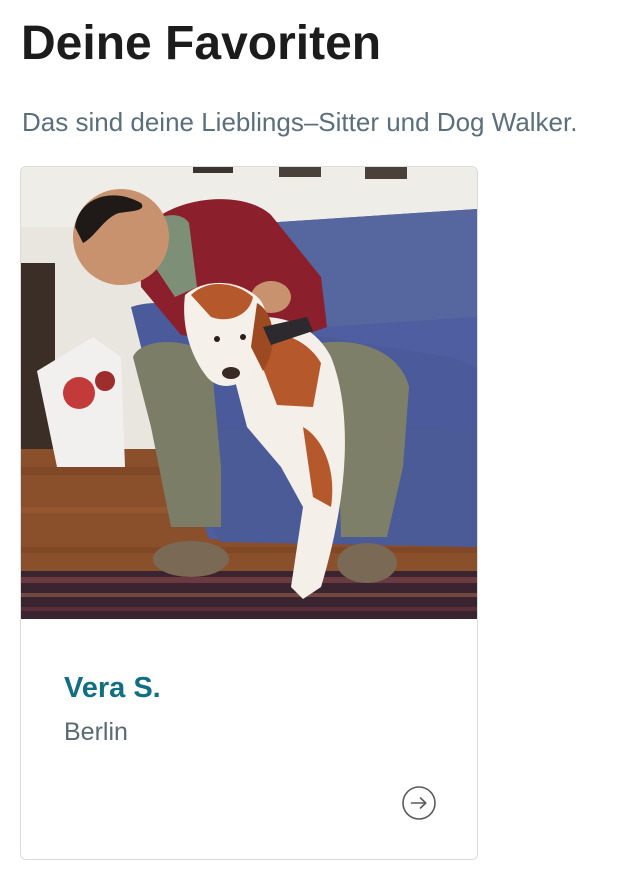 This screenshot has height=884, width=636. Describe the element at coordinates (201, 43) in the screenshot. I see `page-title: Deine Favoriten` at that location.